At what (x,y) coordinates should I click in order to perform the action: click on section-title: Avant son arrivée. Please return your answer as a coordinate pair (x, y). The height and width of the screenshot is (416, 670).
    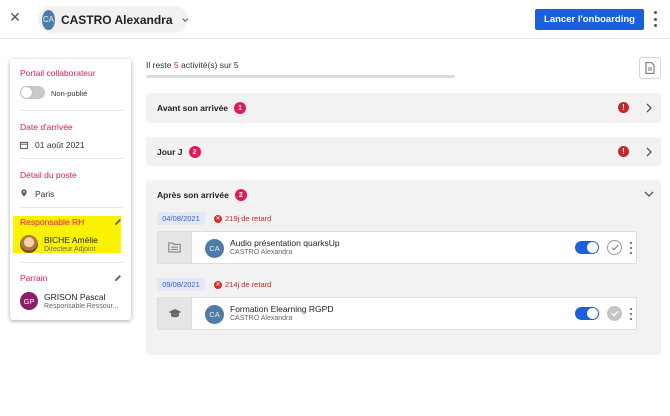
    Looking at the image, I should click on (193, 108).